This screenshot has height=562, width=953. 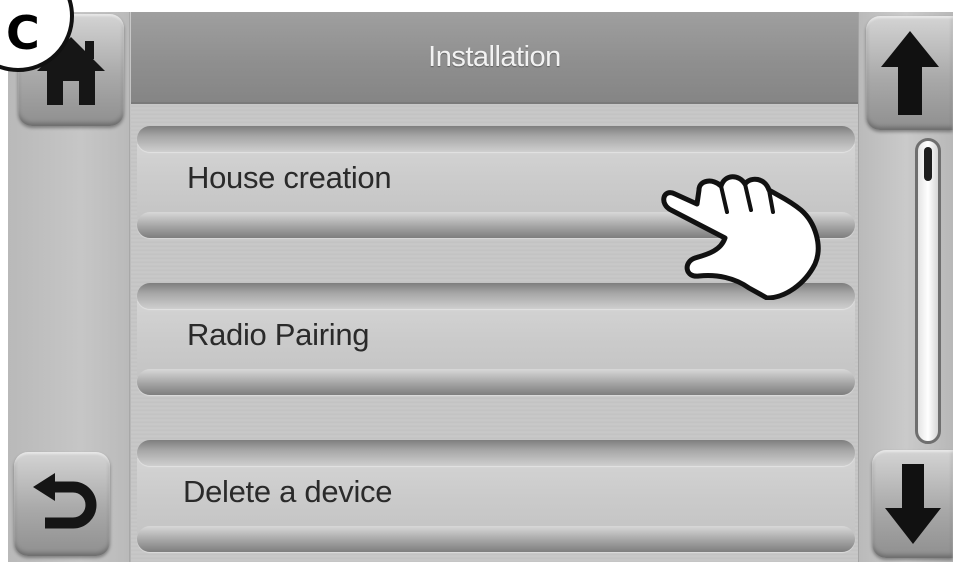 I want to click on scrollbar, so click(x=928, y=291).